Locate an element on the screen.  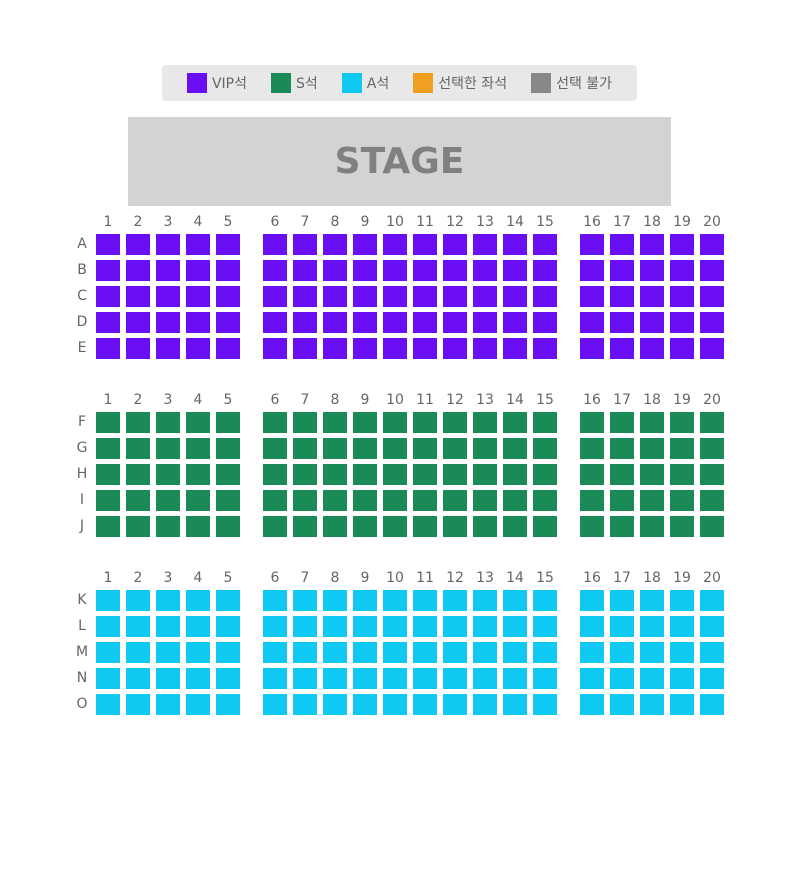
seat-M8 is located at coordinates (335, 652).